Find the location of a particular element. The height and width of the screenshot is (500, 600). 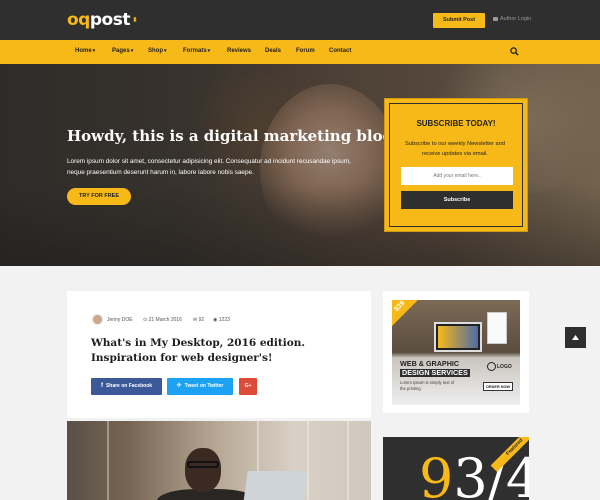

search-icon is located at coordinates (514, 51).